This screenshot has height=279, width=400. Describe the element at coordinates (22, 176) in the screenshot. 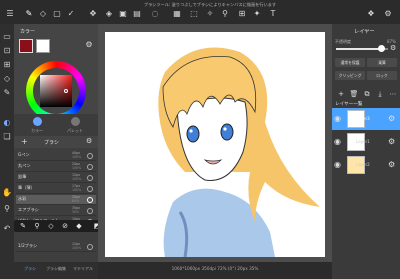

I see `brush-name: 鉛筆` at that location.